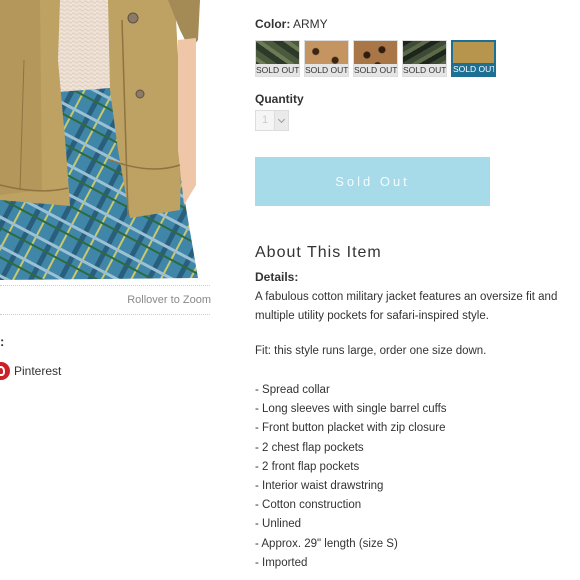  What do you see at coordinates (319, 485) in the screenshot?
I see `list-item: - Interior waist drawstring` at bounding box center [319, 485].